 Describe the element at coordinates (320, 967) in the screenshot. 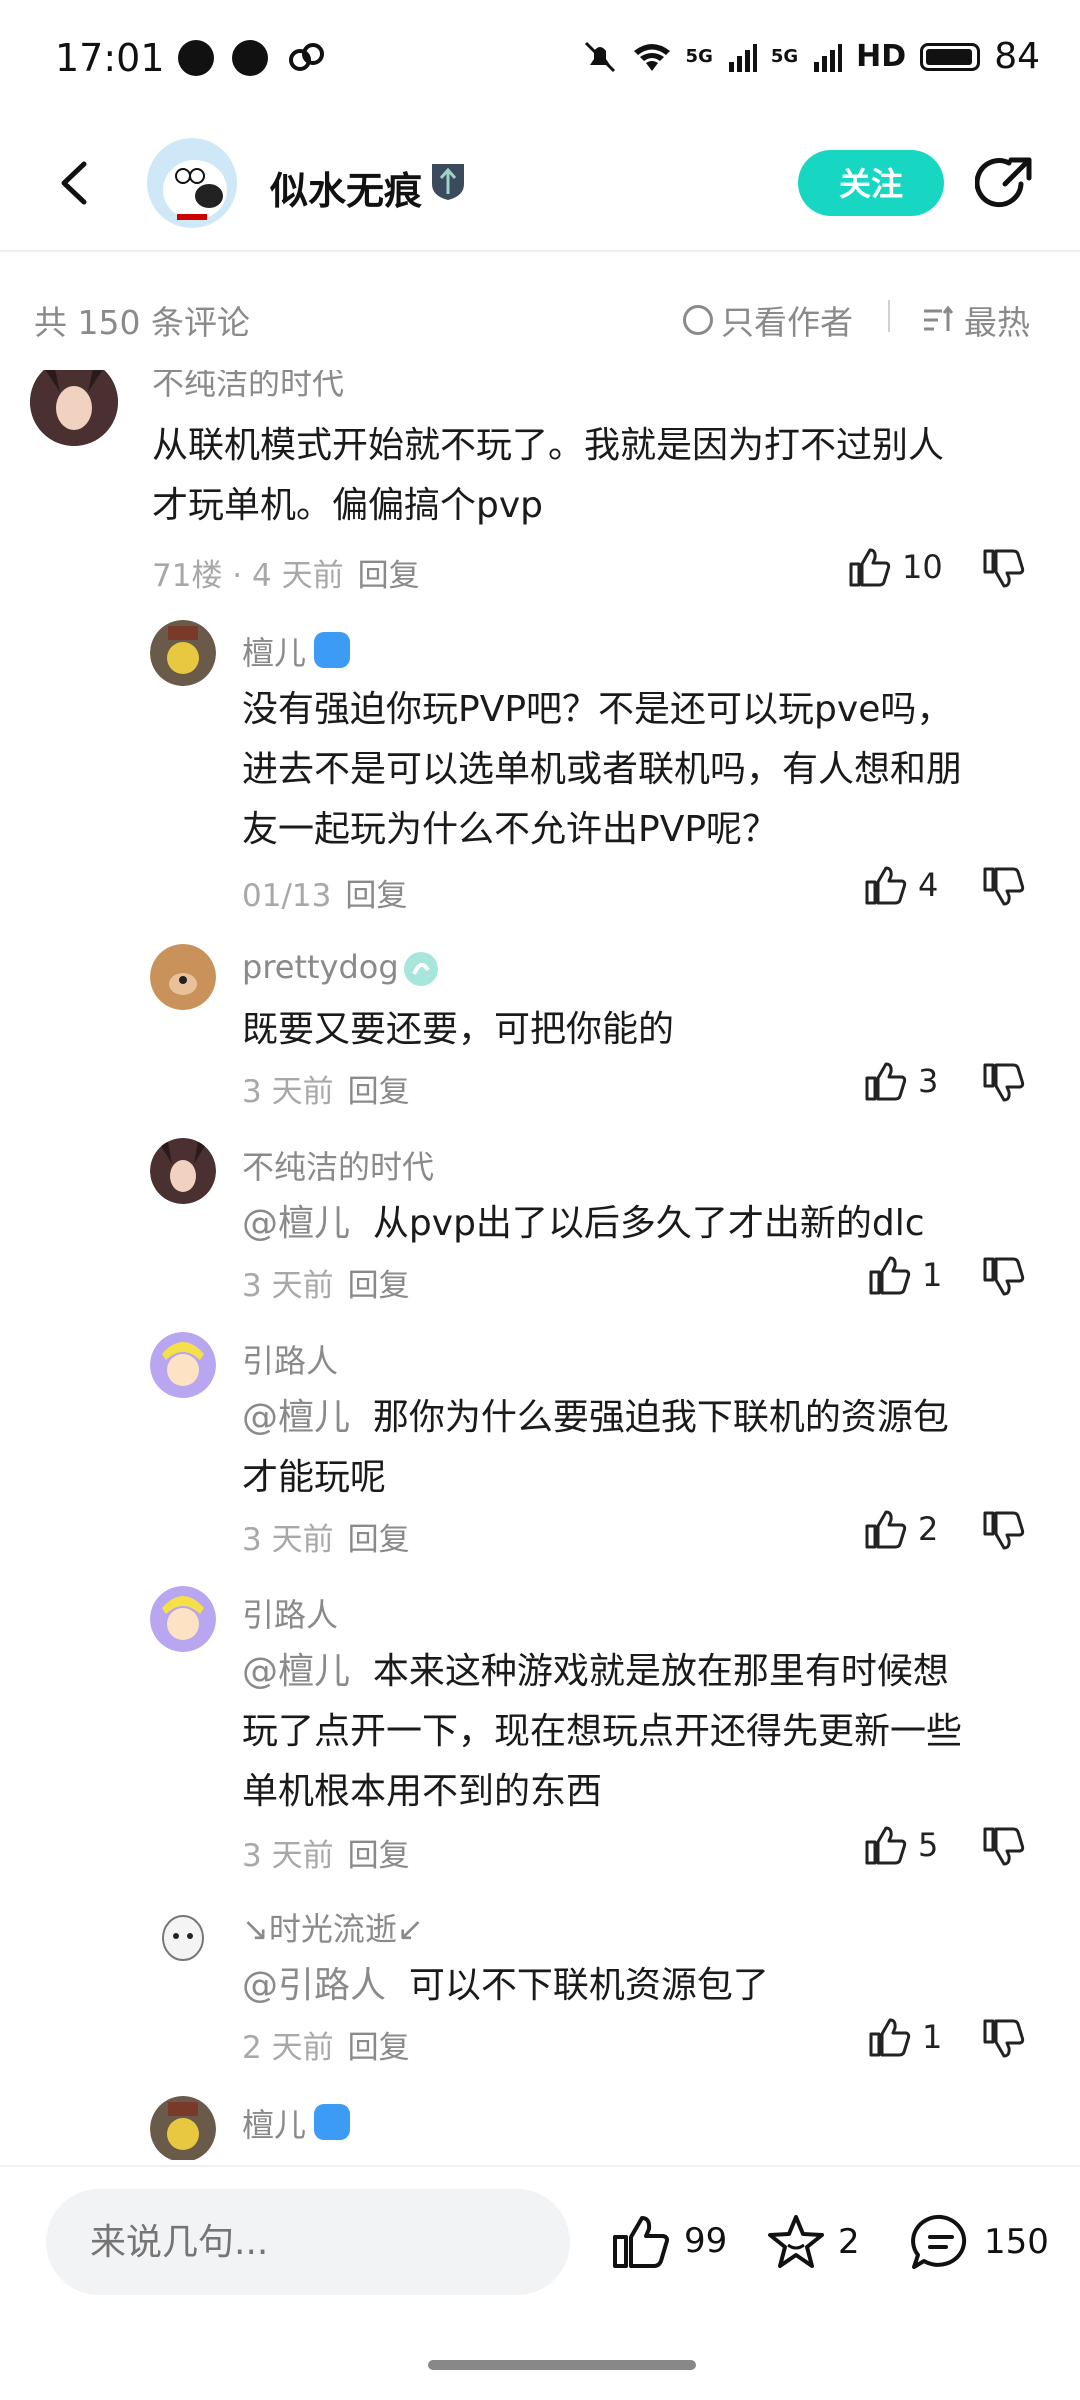

I see `comment-author: prettydog` at that location.